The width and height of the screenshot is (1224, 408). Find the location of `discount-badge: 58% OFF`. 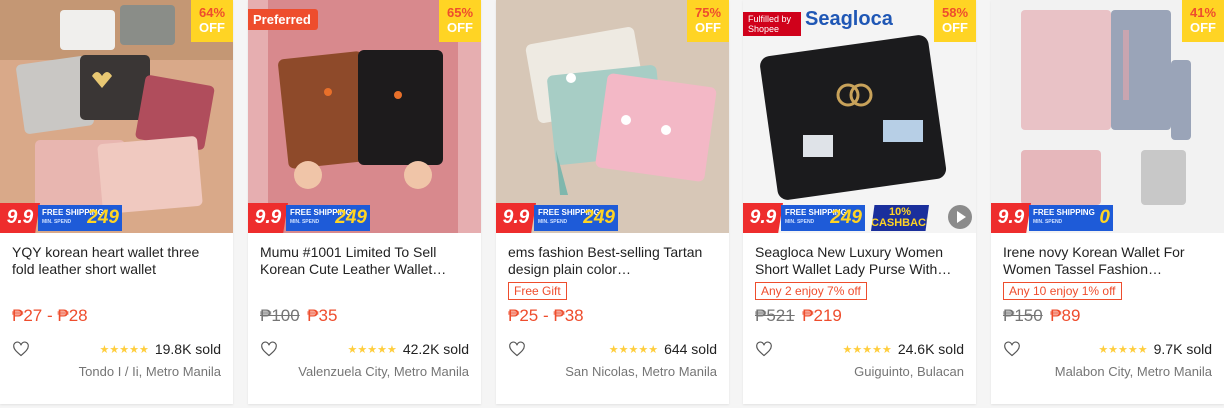

discount-badge: 58% OFF is located at coordinates (955, 21).